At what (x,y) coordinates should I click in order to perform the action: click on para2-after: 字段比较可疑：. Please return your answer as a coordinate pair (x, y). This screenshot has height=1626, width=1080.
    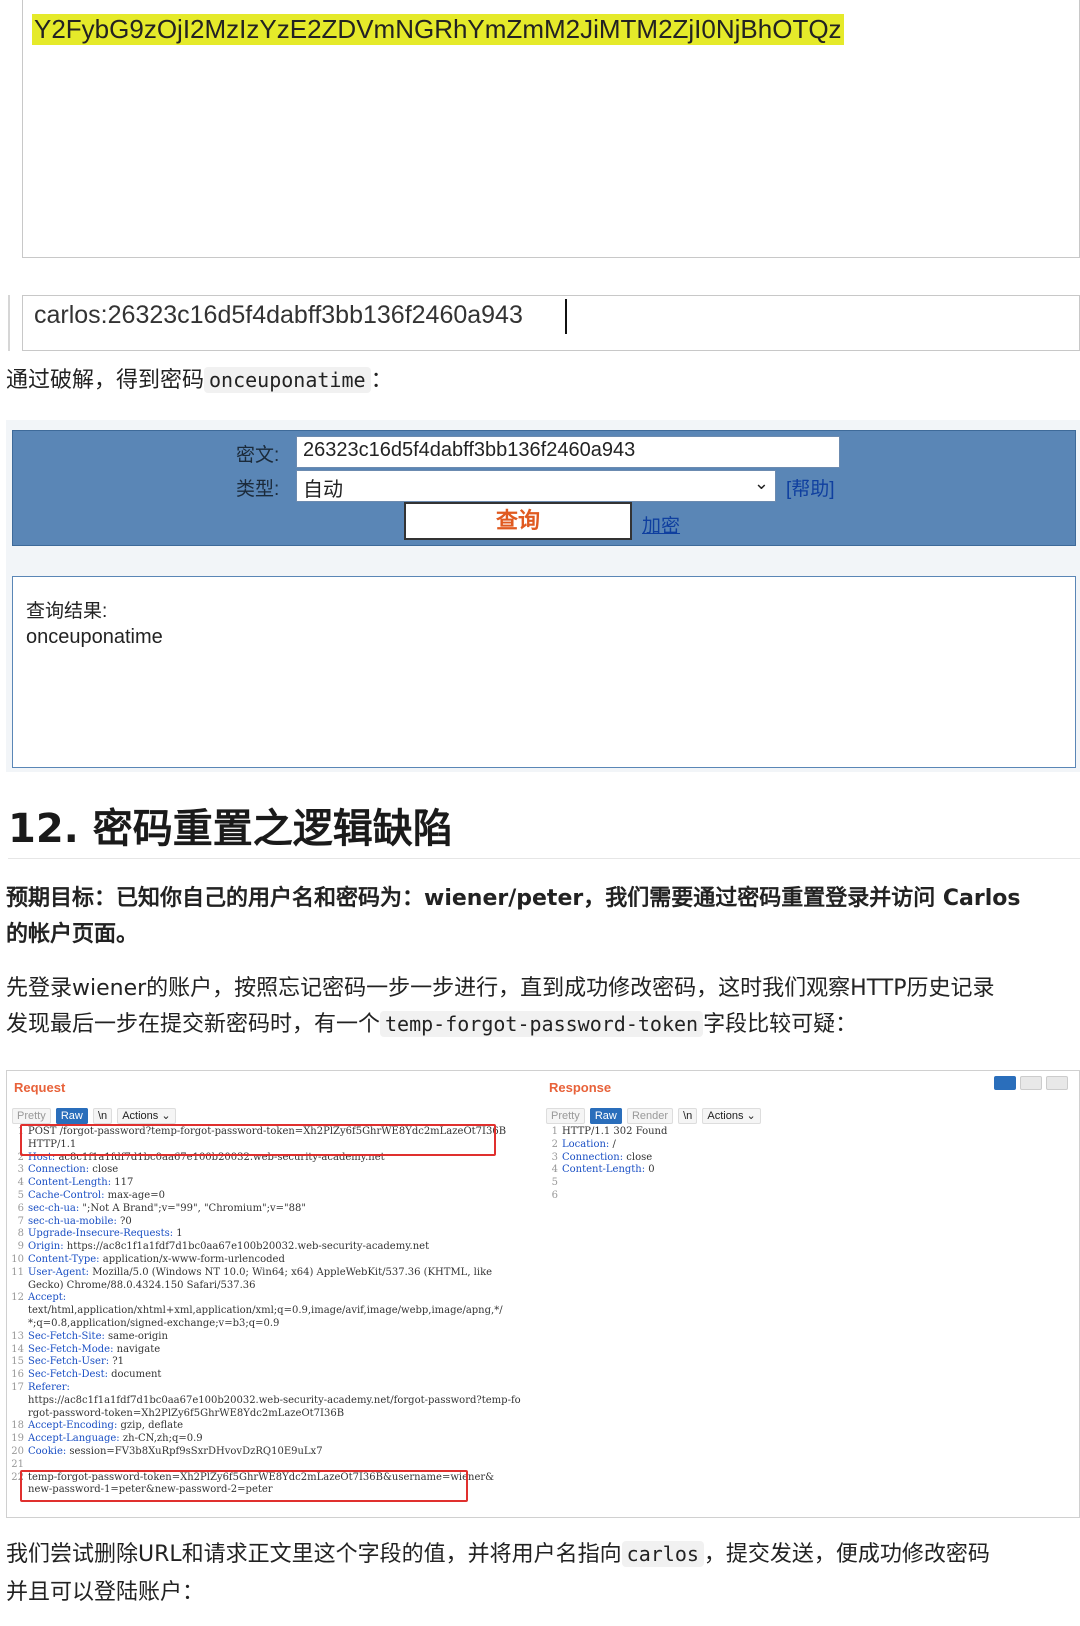
    Looking at the image, I should click on (780, 1024).